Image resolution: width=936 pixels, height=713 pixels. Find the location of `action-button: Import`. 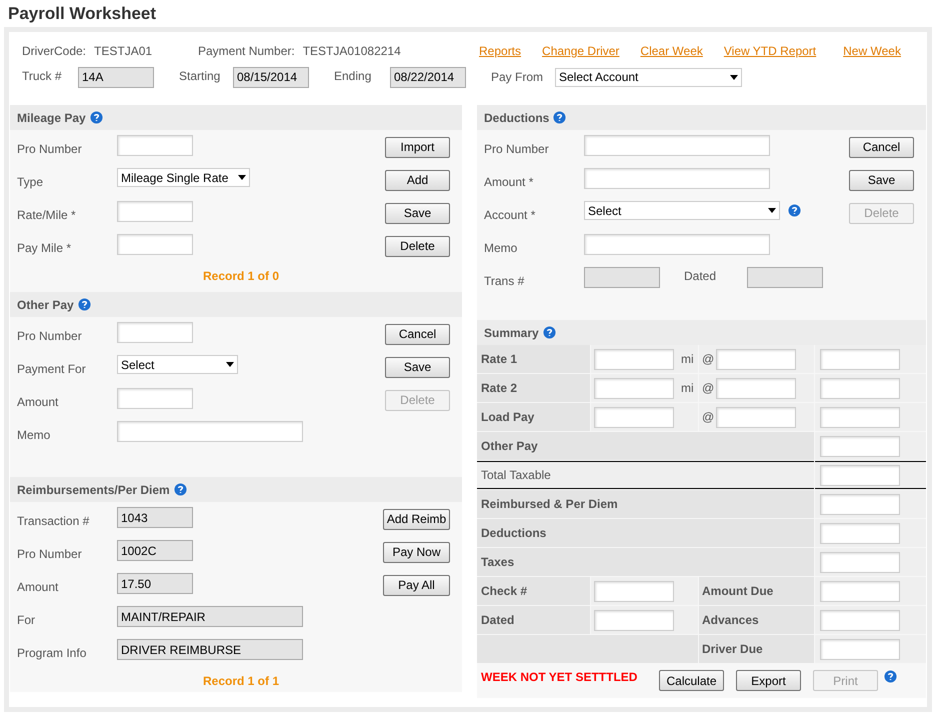

action-button: Import is located at coordinates (417, 147).